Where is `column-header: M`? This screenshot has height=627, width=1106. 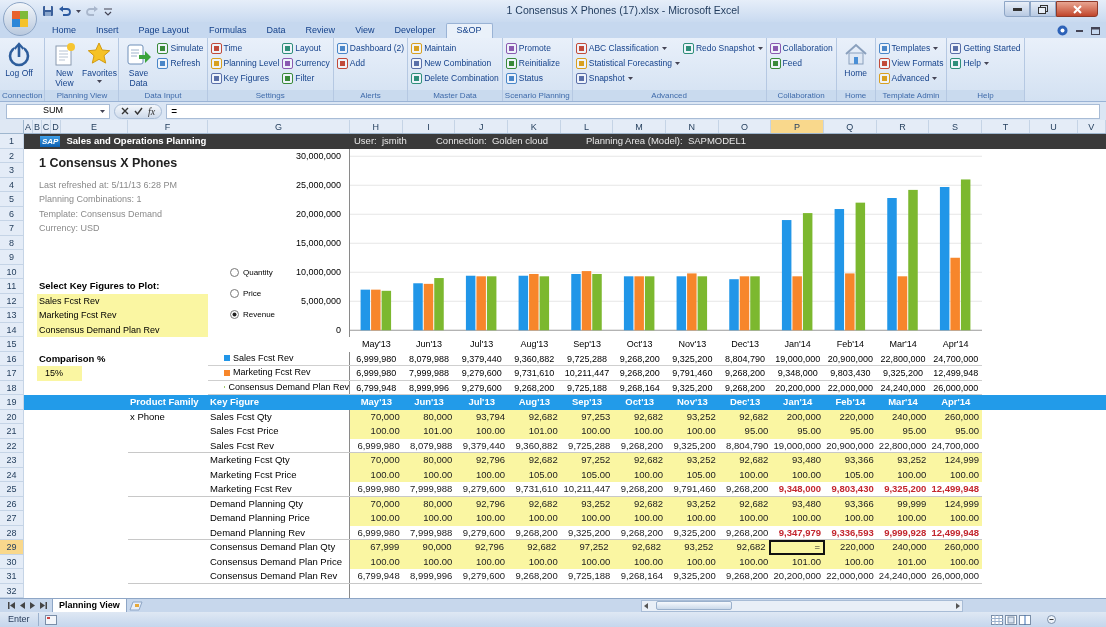
column-header: M is located at coordinates (639, 126).